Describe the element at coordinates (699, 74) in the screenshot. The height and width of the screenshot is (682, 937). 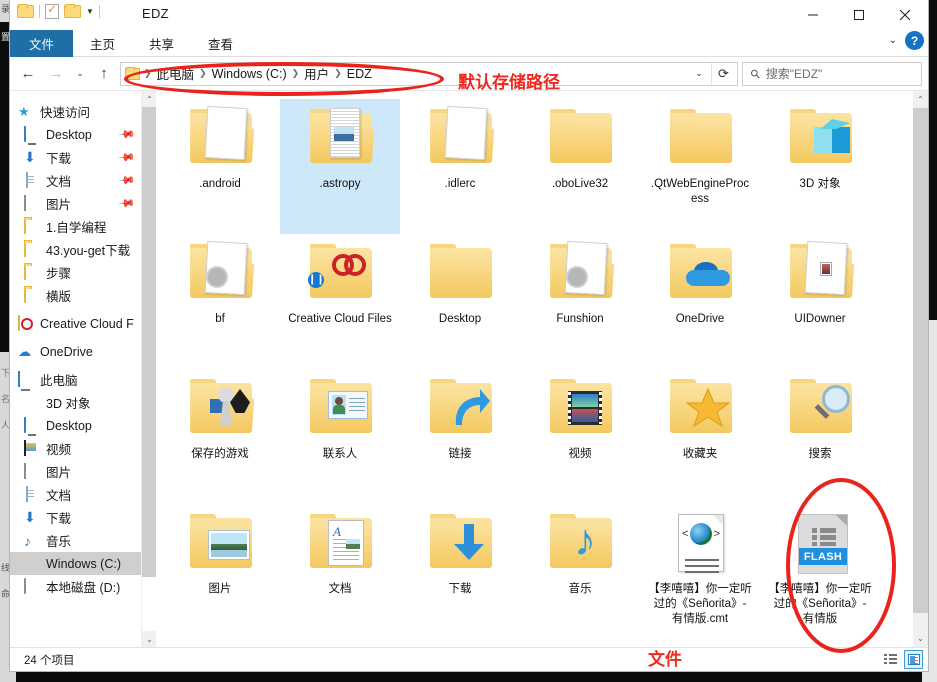
I see `address-dropdown-icon: ⌄` at that location.